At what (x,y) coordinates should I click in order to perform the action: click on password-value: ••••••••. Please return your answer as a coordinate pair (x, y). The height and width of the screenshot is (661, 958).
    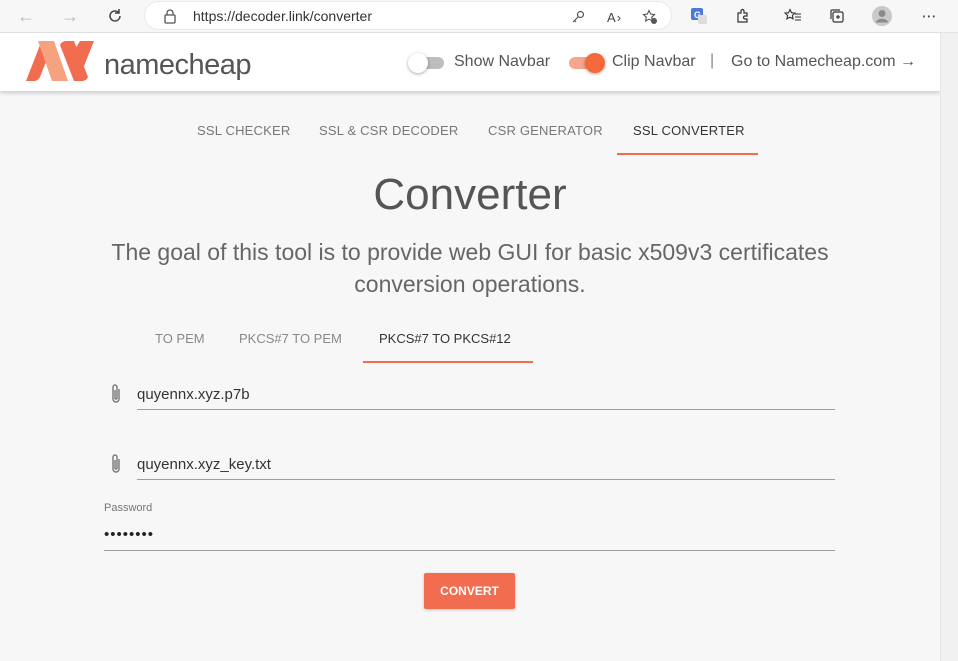
    Looking at the image, I should click on (129, 534).